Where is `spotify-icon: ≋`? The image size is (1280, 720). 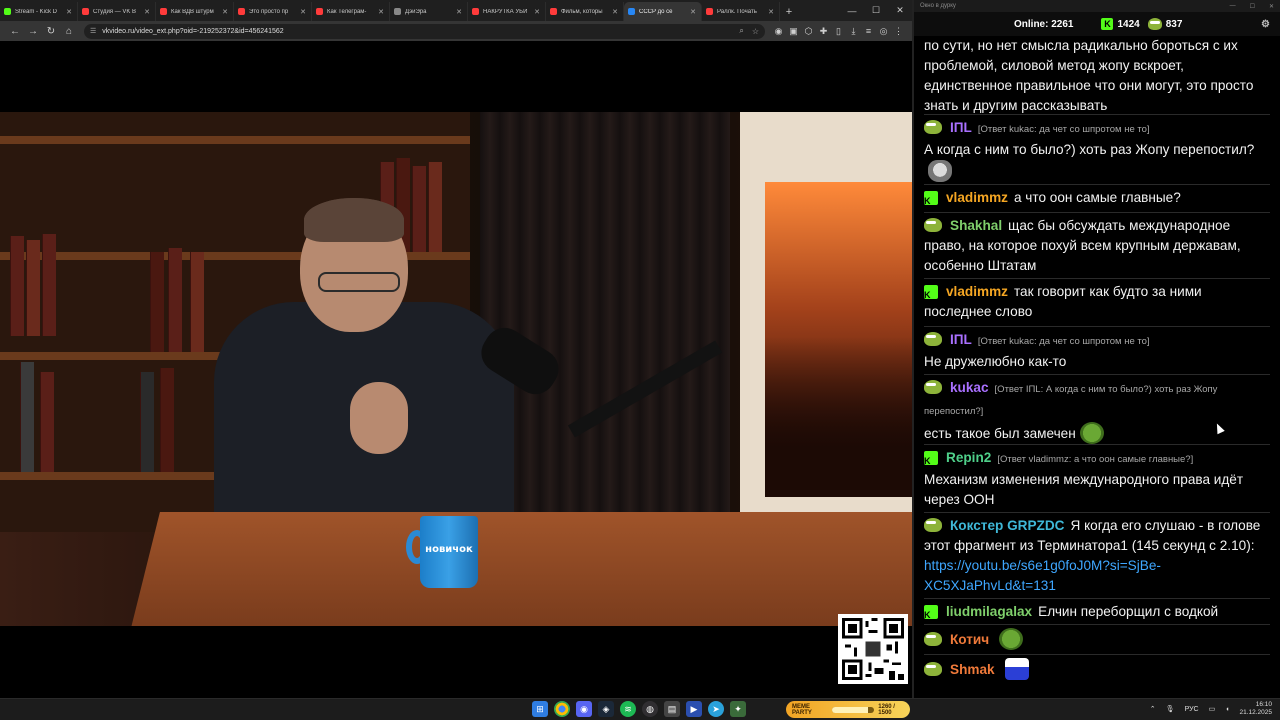 spotify-icon: ≋ is located at coordinates (628, 709).